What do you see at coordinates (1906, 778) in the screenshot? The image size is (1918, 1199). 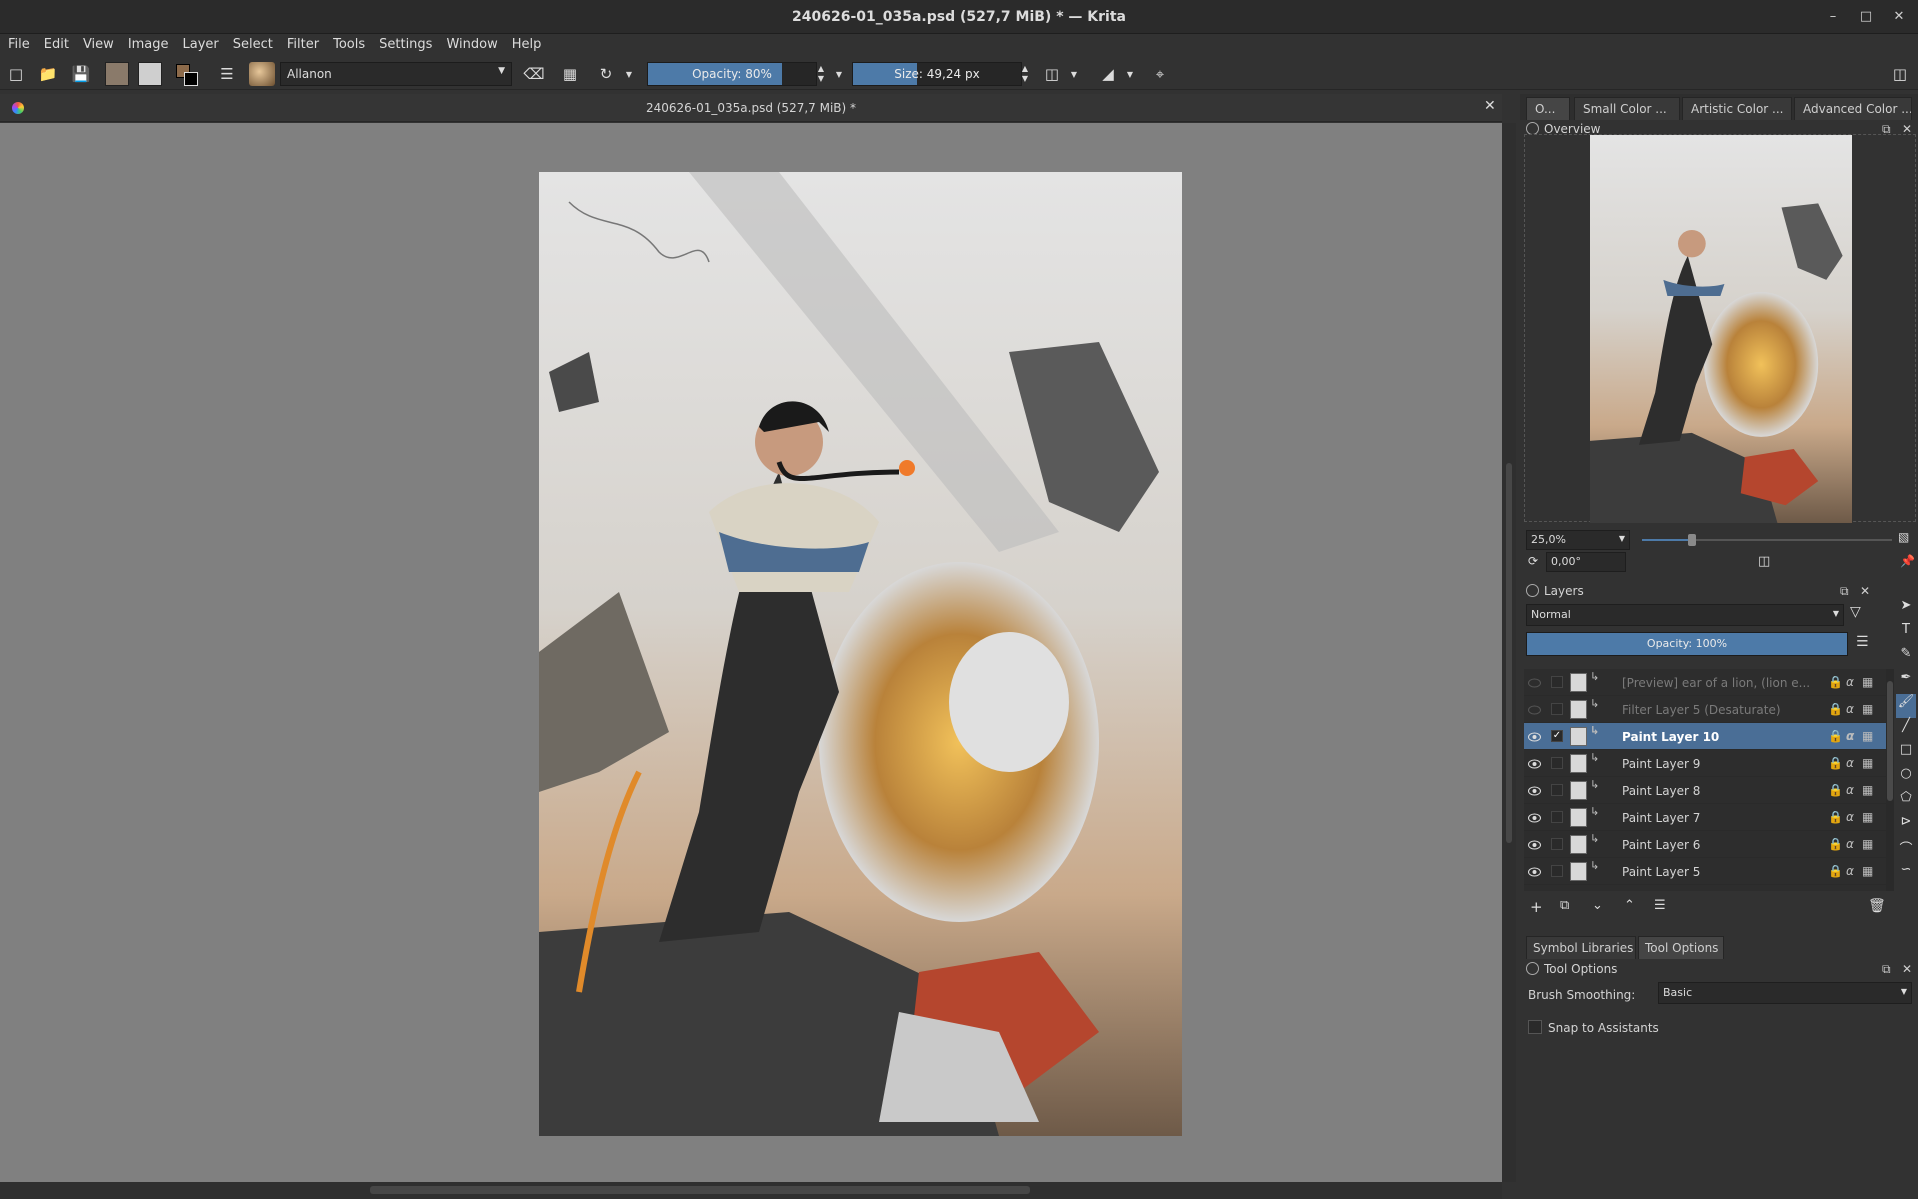 I see `ellipse-tool-icon: ○` at bounding box center [1906, 778].